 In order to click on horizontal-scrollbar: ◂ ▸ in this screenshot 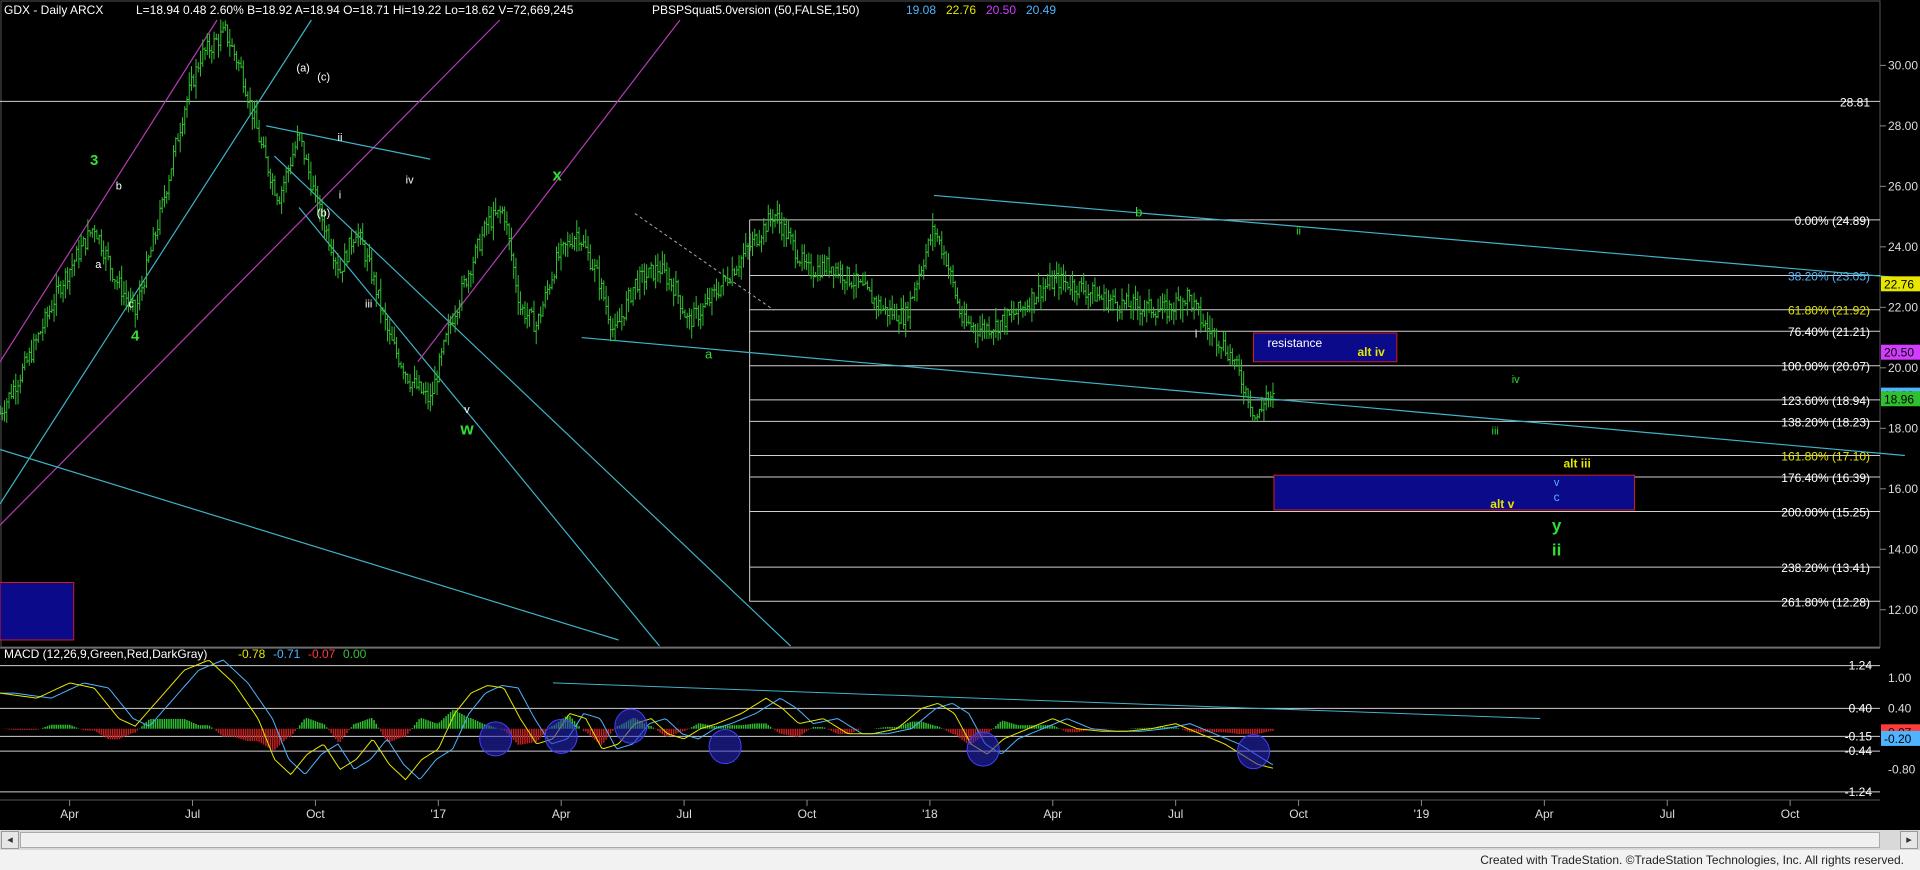, I will do `click(960, 840)`.